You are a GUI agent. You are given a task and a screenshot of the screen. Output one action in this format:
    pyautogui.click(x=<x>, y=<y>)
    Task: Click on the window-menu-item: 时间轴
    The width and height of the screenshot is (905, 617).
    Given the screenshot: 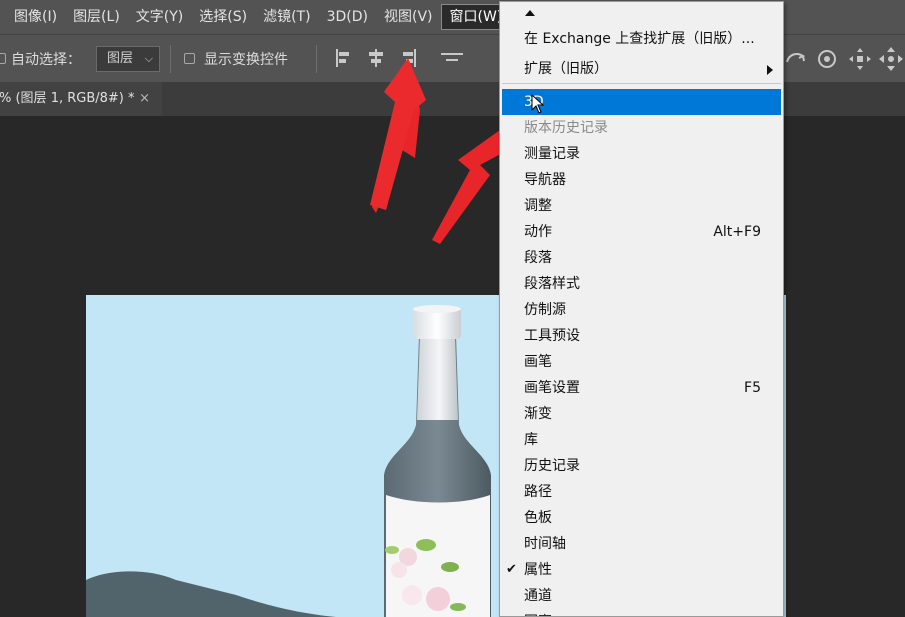 What is the action you would take?
    pyautogui.click(x=641, y=544)
    